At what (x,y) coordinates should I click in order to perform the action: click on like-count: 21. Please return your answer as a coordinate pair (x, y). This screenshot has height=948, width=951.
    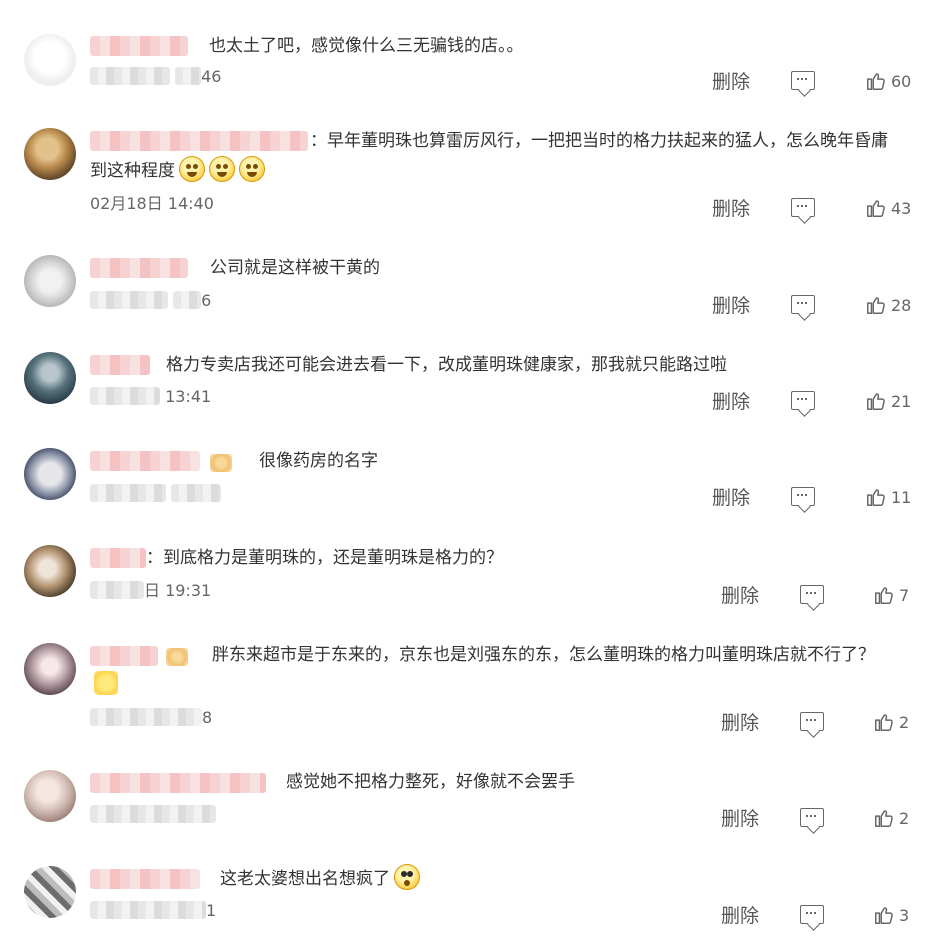
    Looking at the image, I should click on (901, 401).